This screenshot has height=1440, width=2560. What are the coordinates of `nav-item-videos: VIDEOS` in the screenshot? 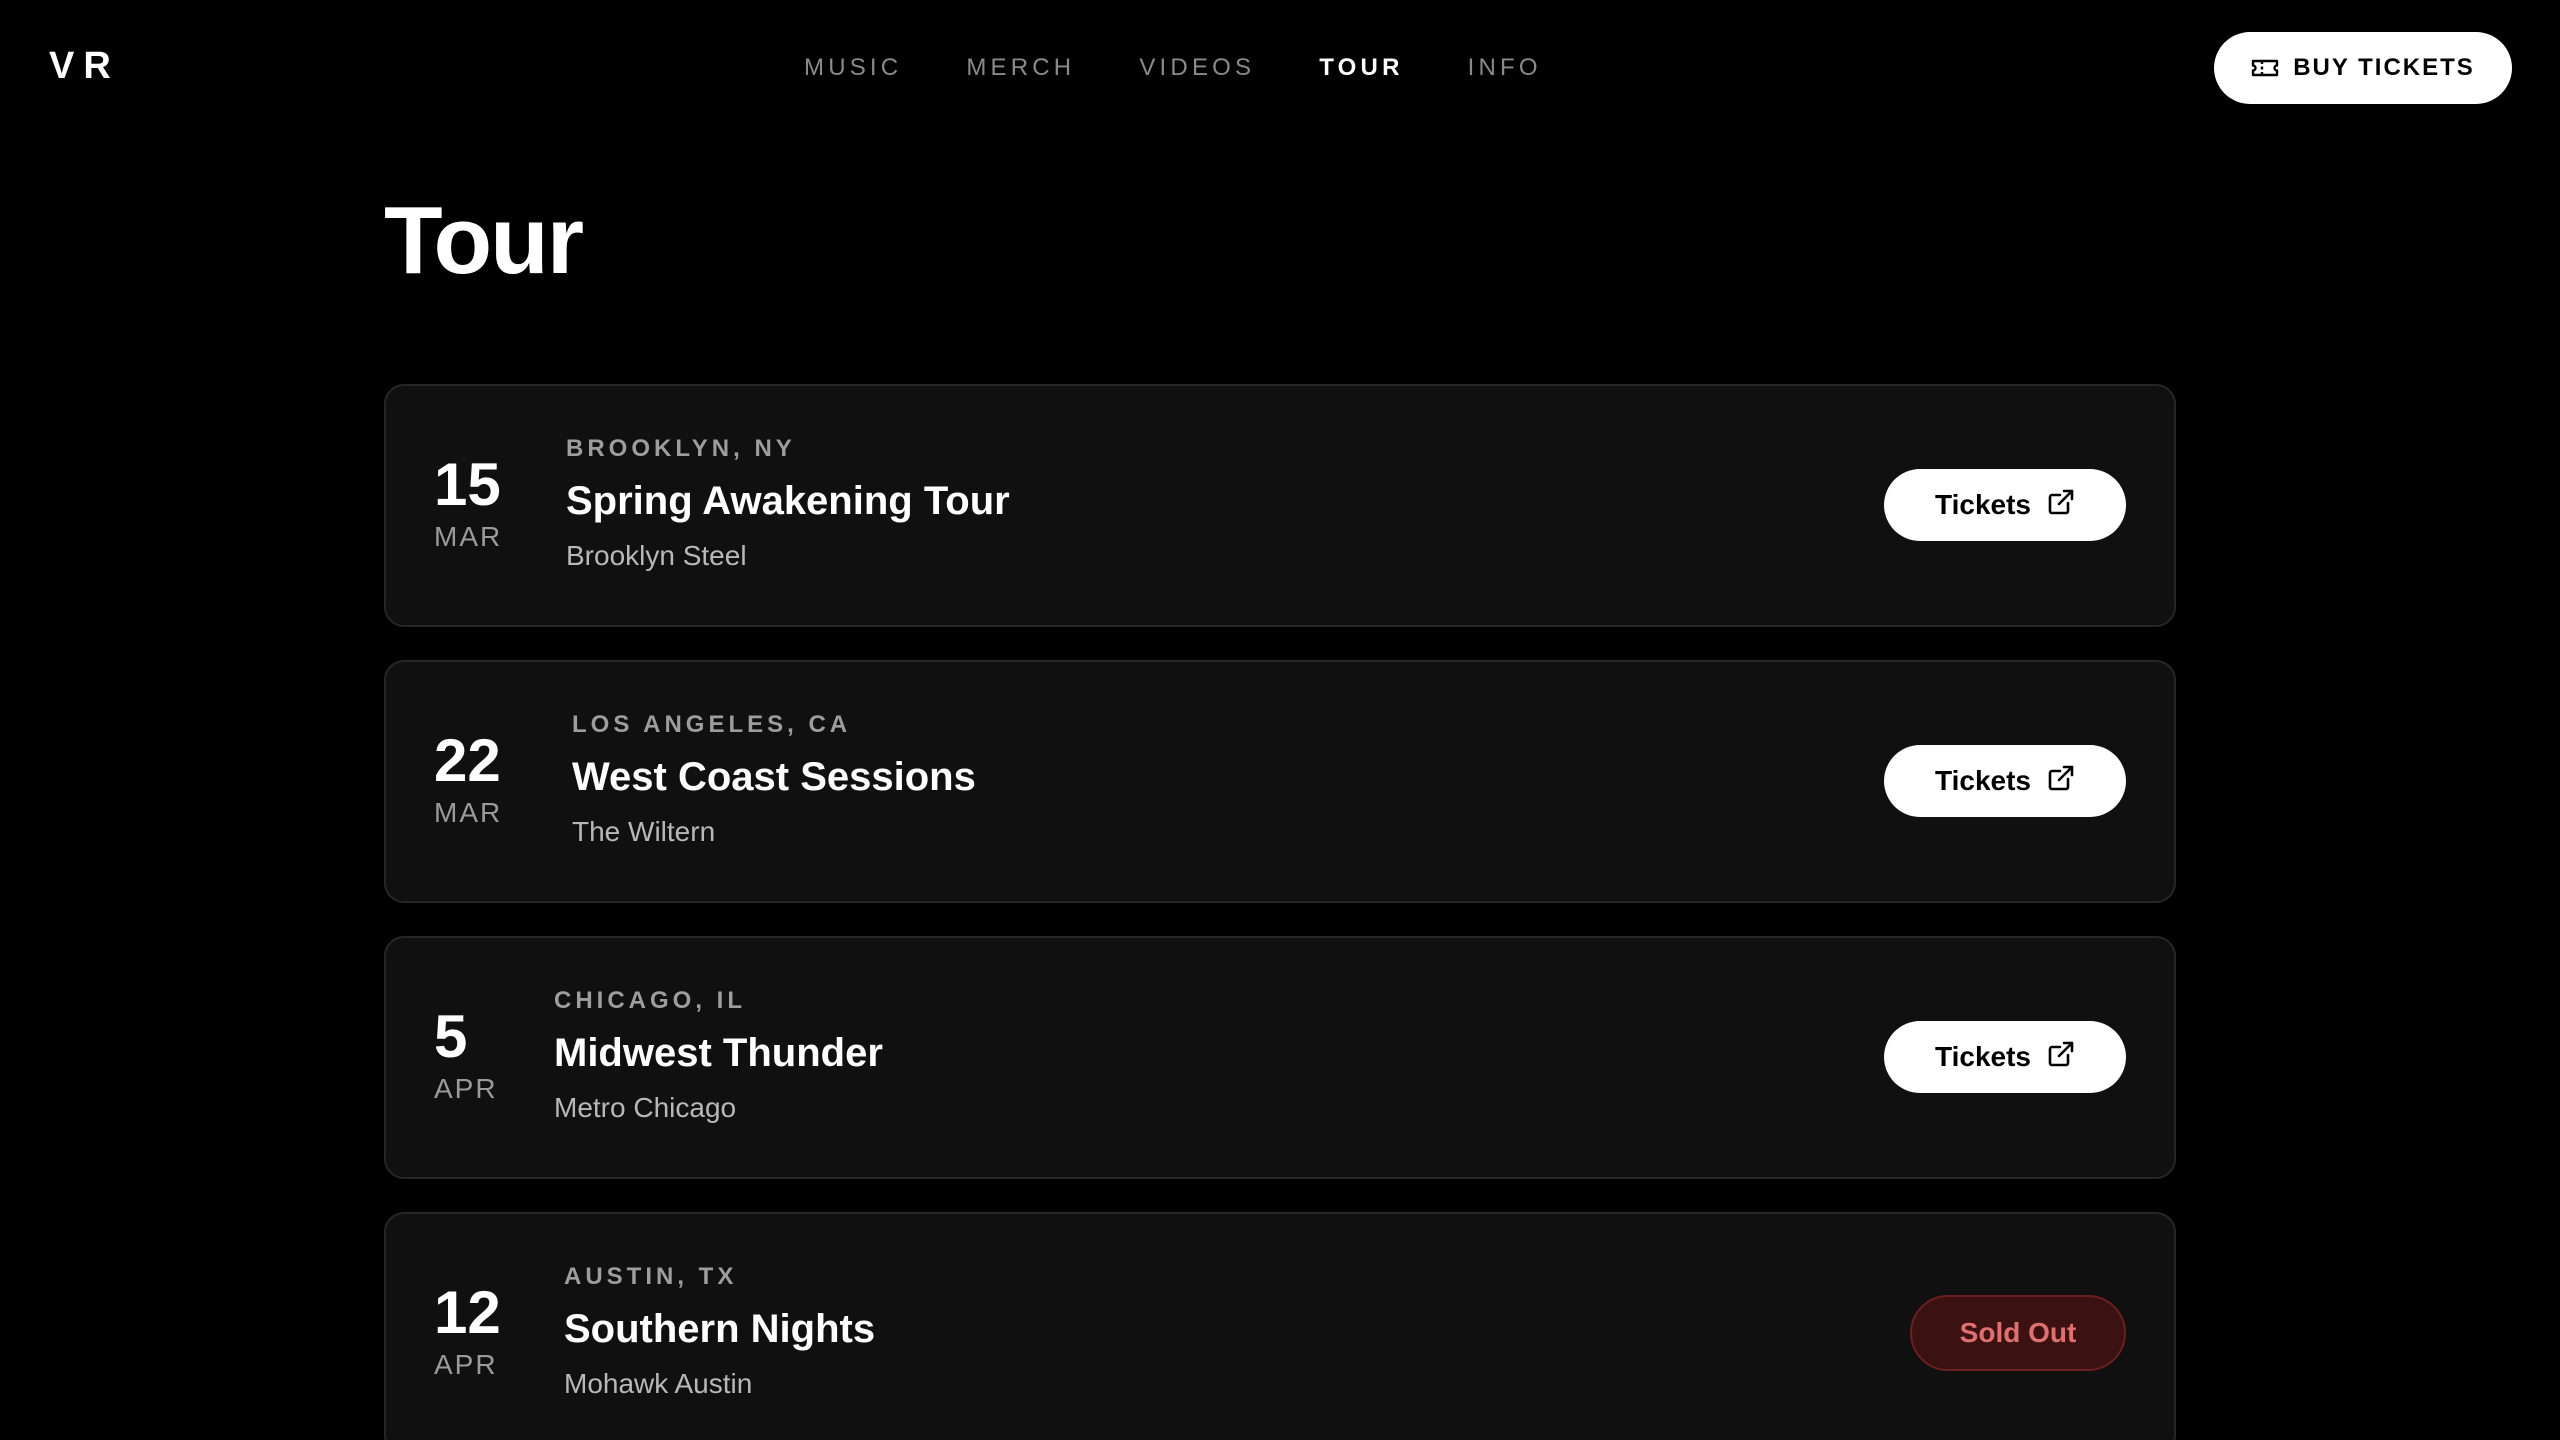 It's located at (1197, 68).